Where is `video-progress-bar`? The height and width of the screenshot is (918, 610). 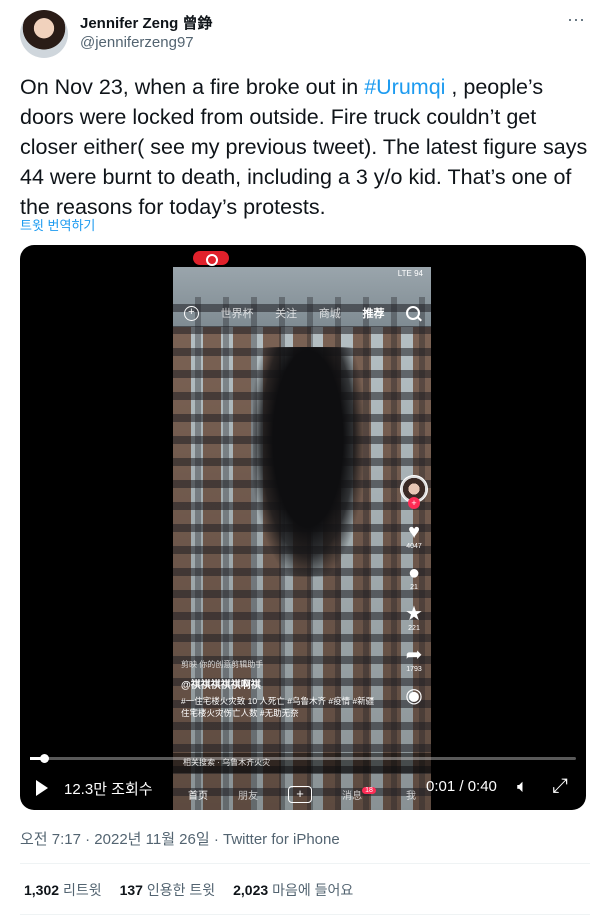 video-progress-bar is located at coordinates (303, 758).